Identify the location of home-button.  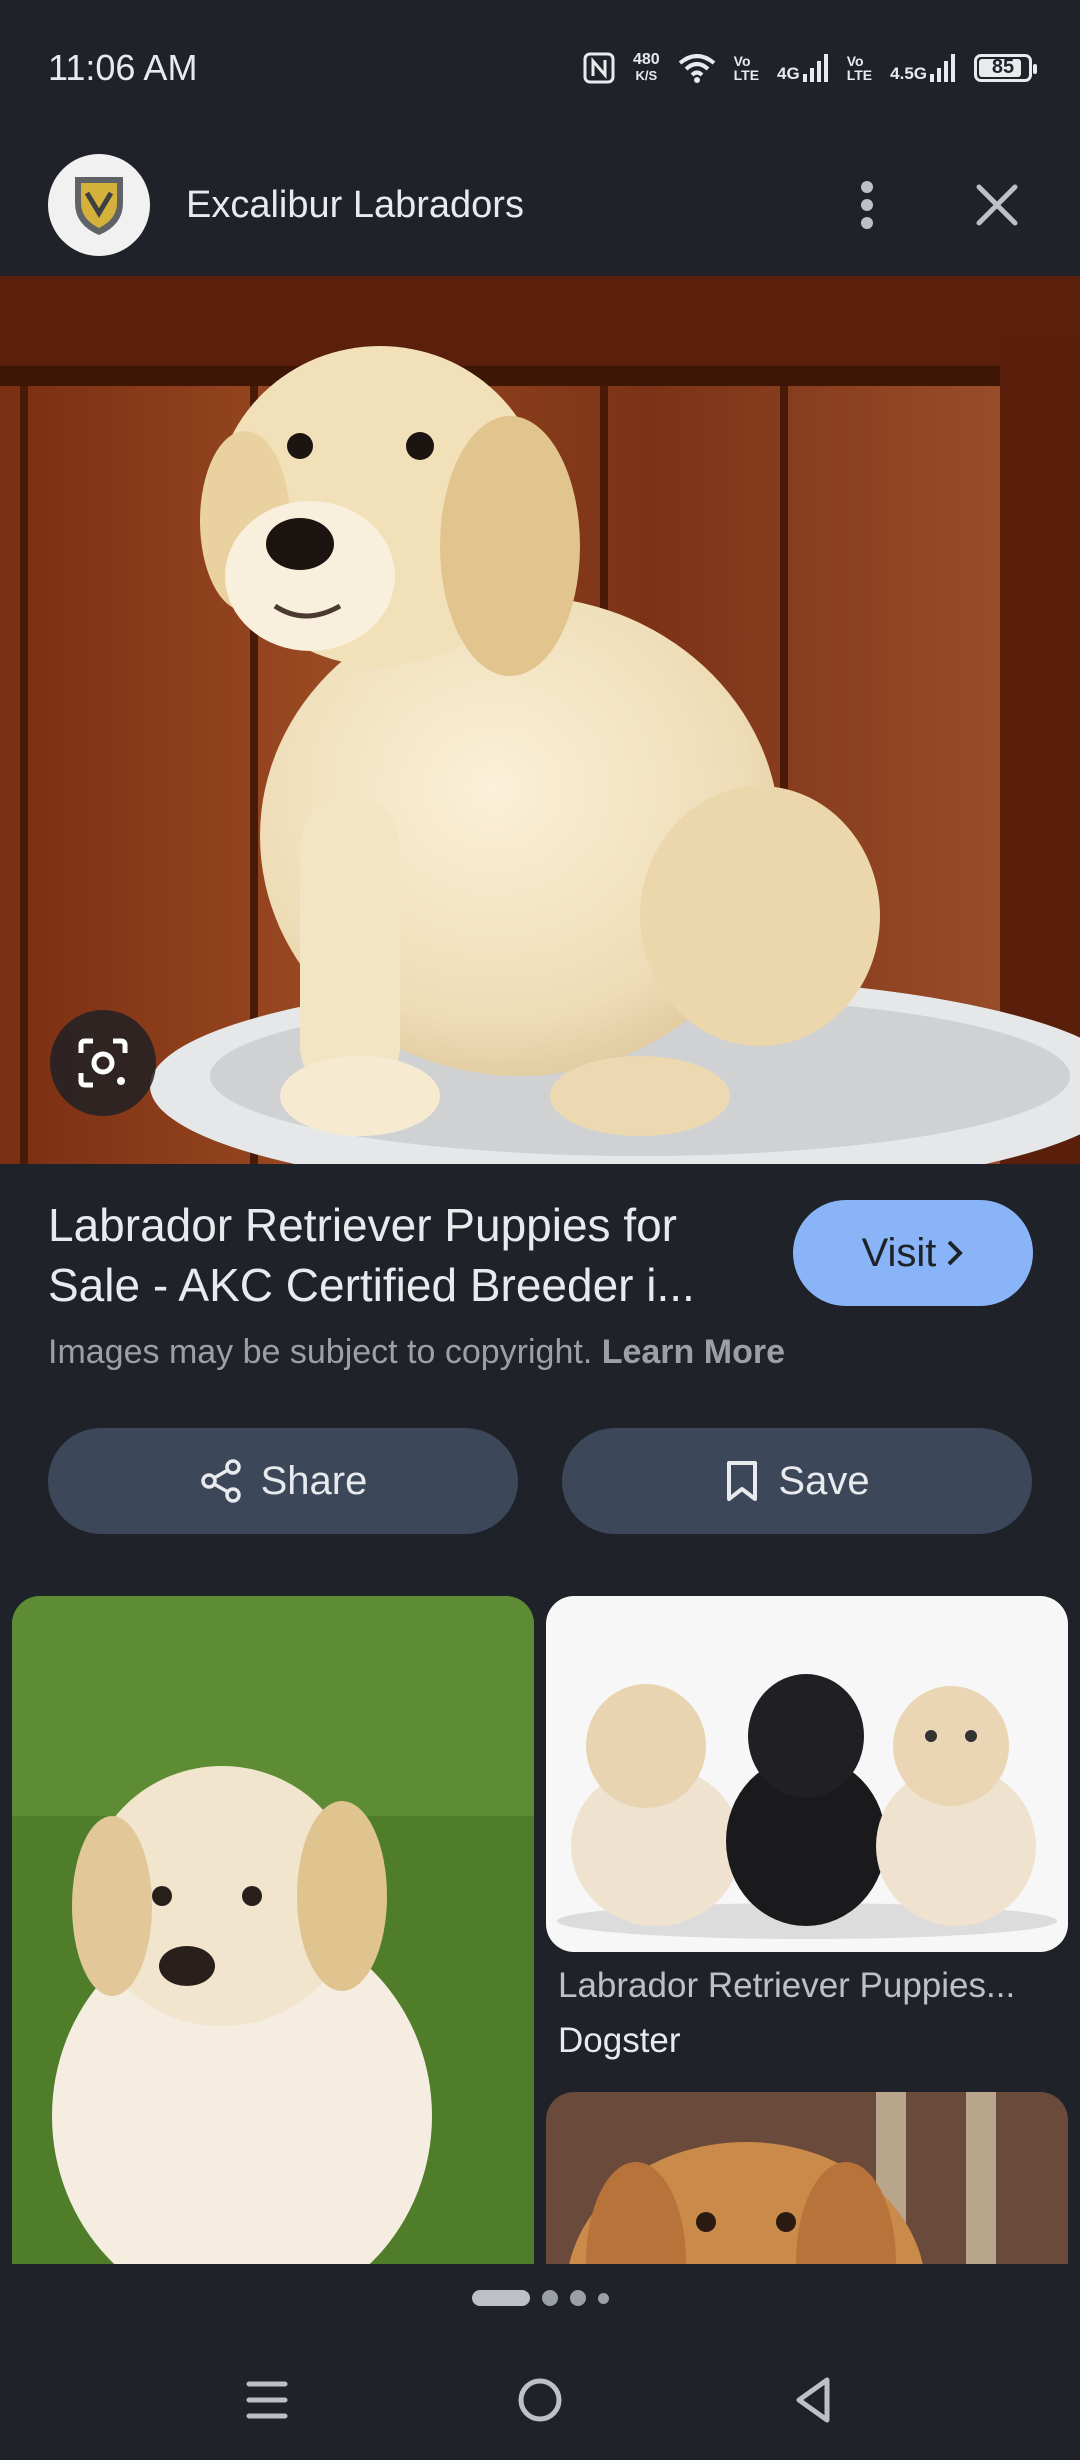
(540, 2400).